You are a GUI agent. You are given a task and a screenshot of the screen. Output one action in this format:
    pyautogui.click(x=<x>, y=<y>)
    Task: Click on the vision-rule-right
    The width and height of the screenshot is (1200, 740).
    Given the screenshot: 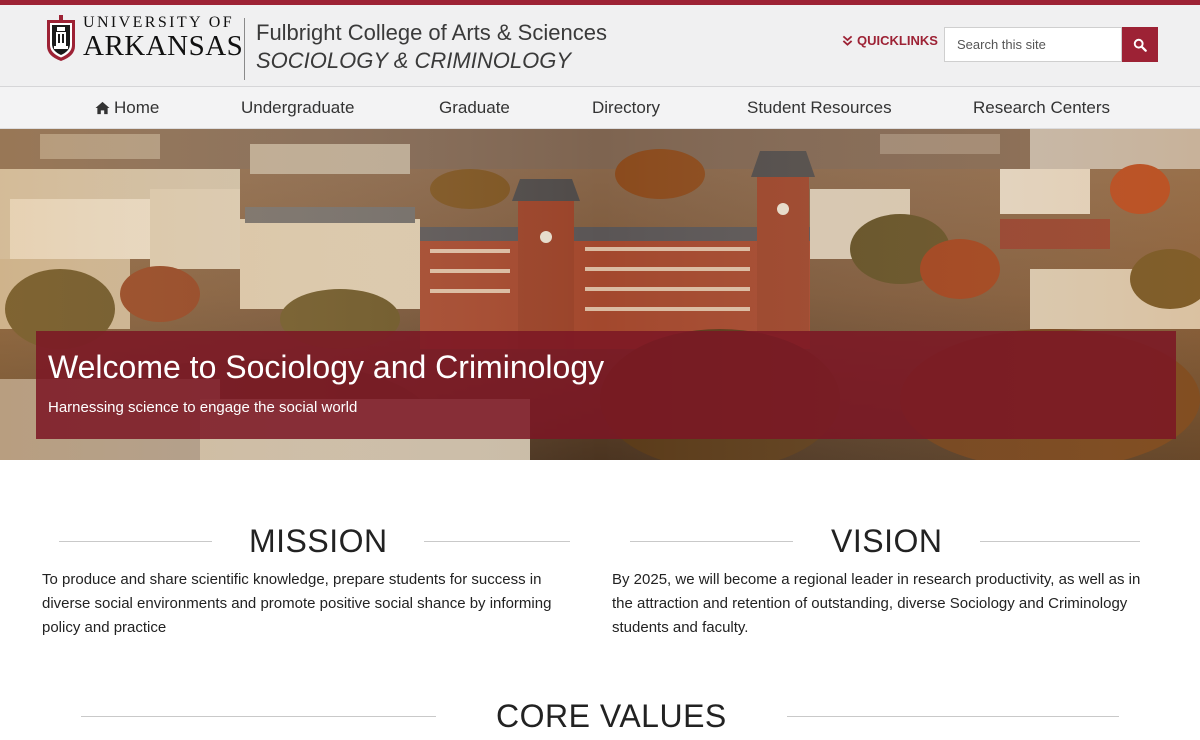 What is the action you would take?
    pyautogui.click(x=1060, y=541)
    